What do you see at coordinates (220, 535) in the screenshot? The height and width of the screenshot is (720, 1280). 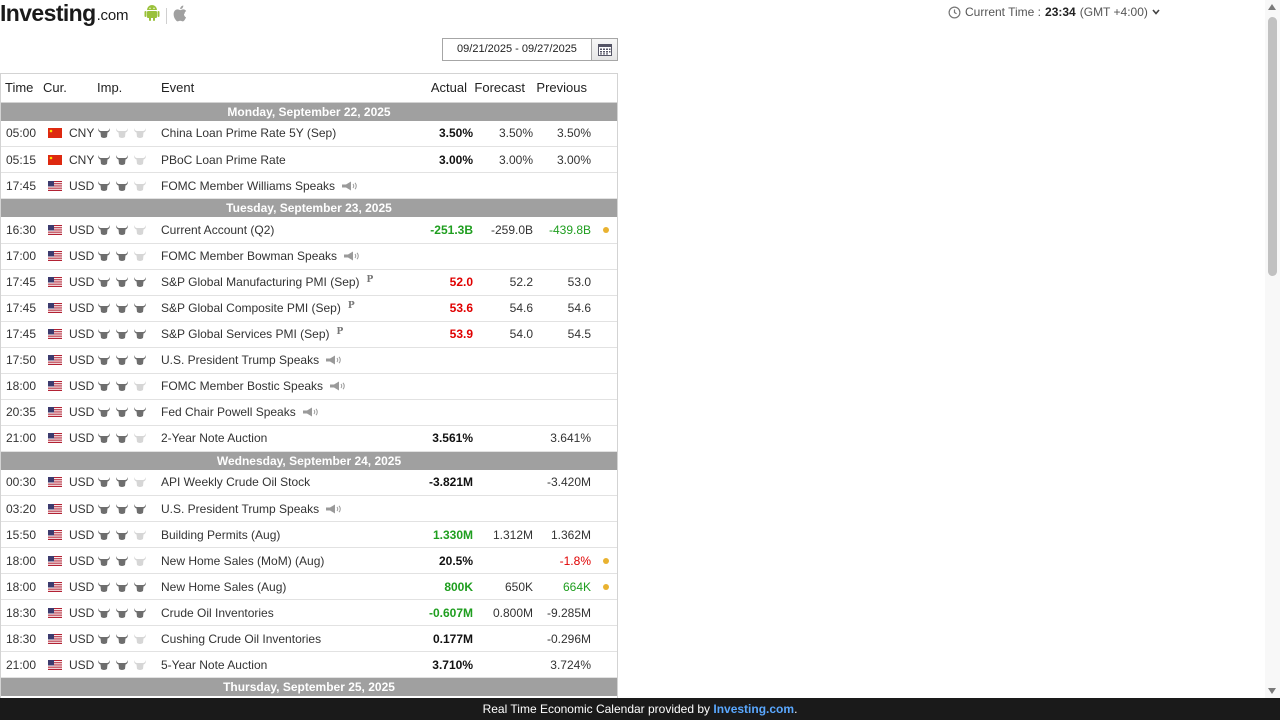 I see `event-name: Building Permits (Aug)` at bounding box center [220, 535].